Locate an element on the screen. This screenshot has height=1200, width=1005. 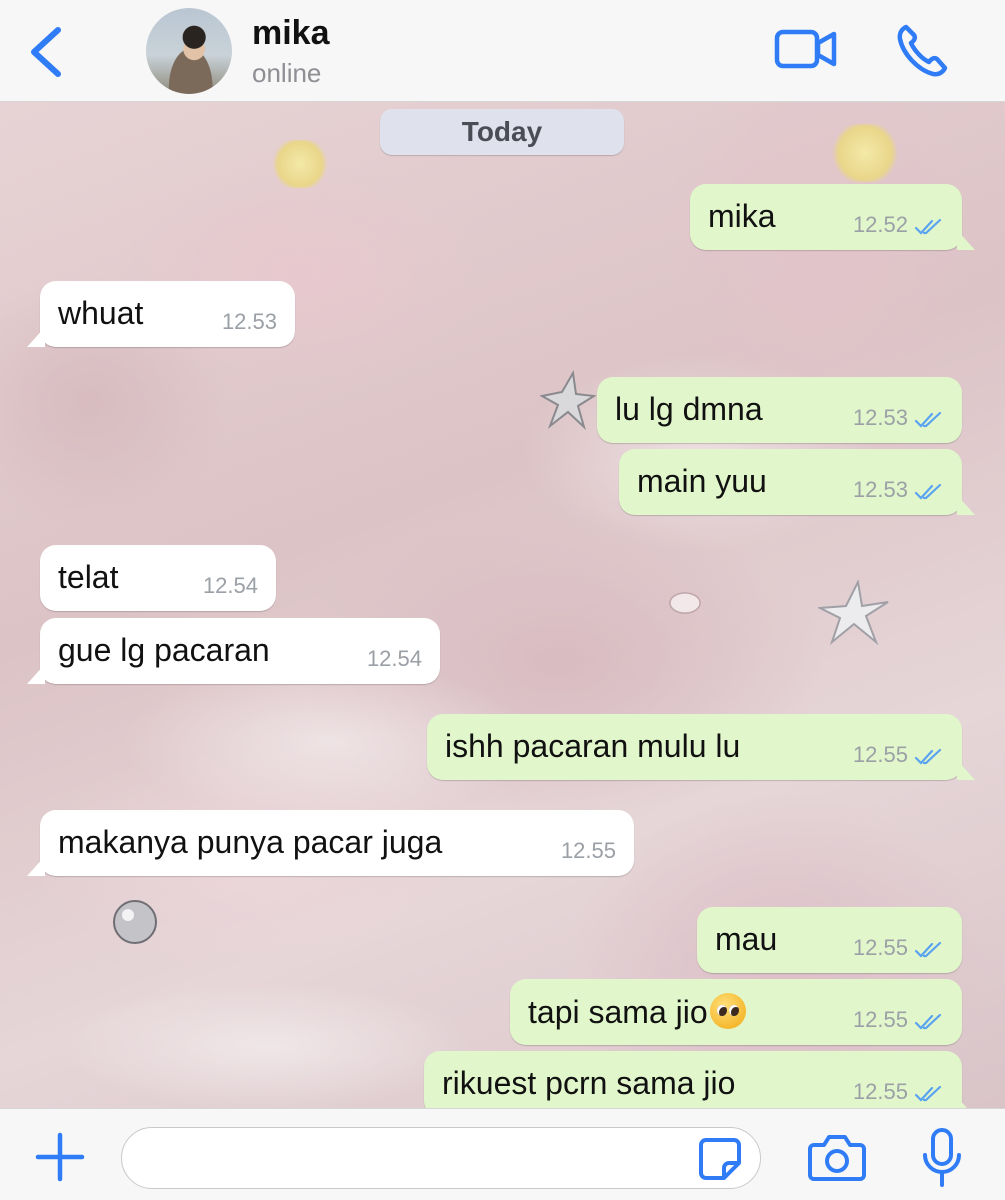
message-bubble-outgoing: rikuest pcrn sama jio 12.55 is located at coordinates (699, 1079).